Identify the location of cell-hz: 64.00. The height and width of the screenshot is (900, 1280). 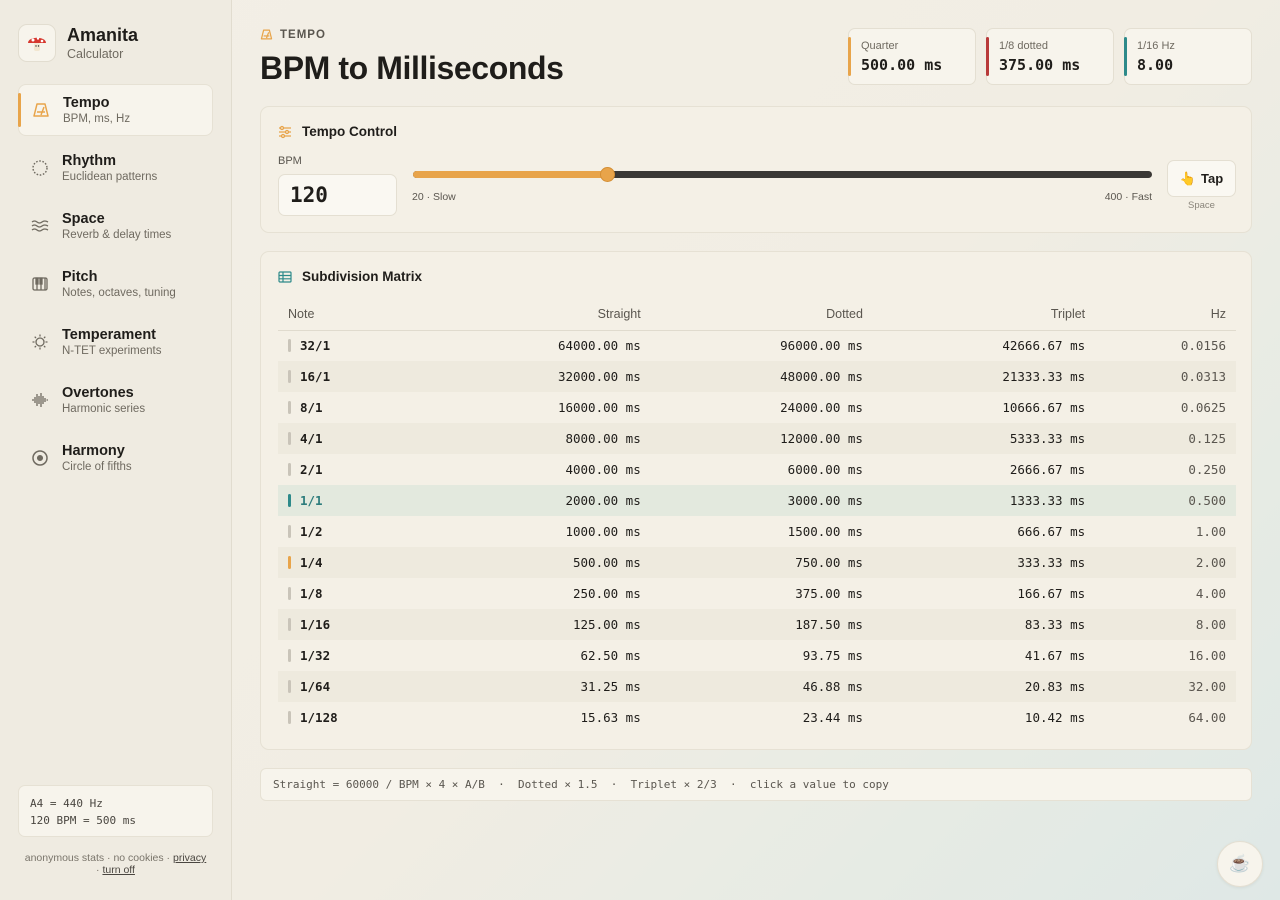
(1165, 717).